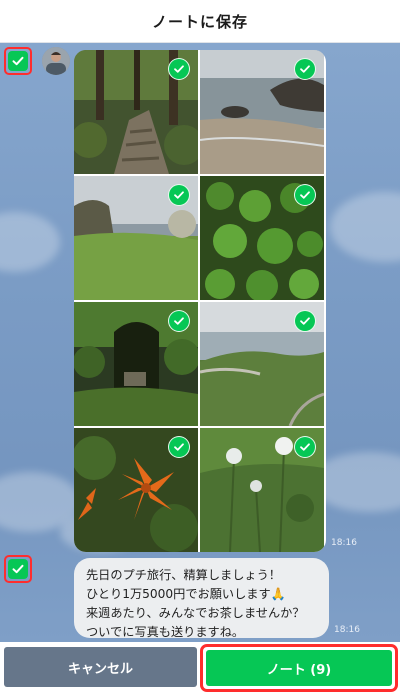  I want to click on action-bar: キャンセル ノート (9), so click(200, 667).